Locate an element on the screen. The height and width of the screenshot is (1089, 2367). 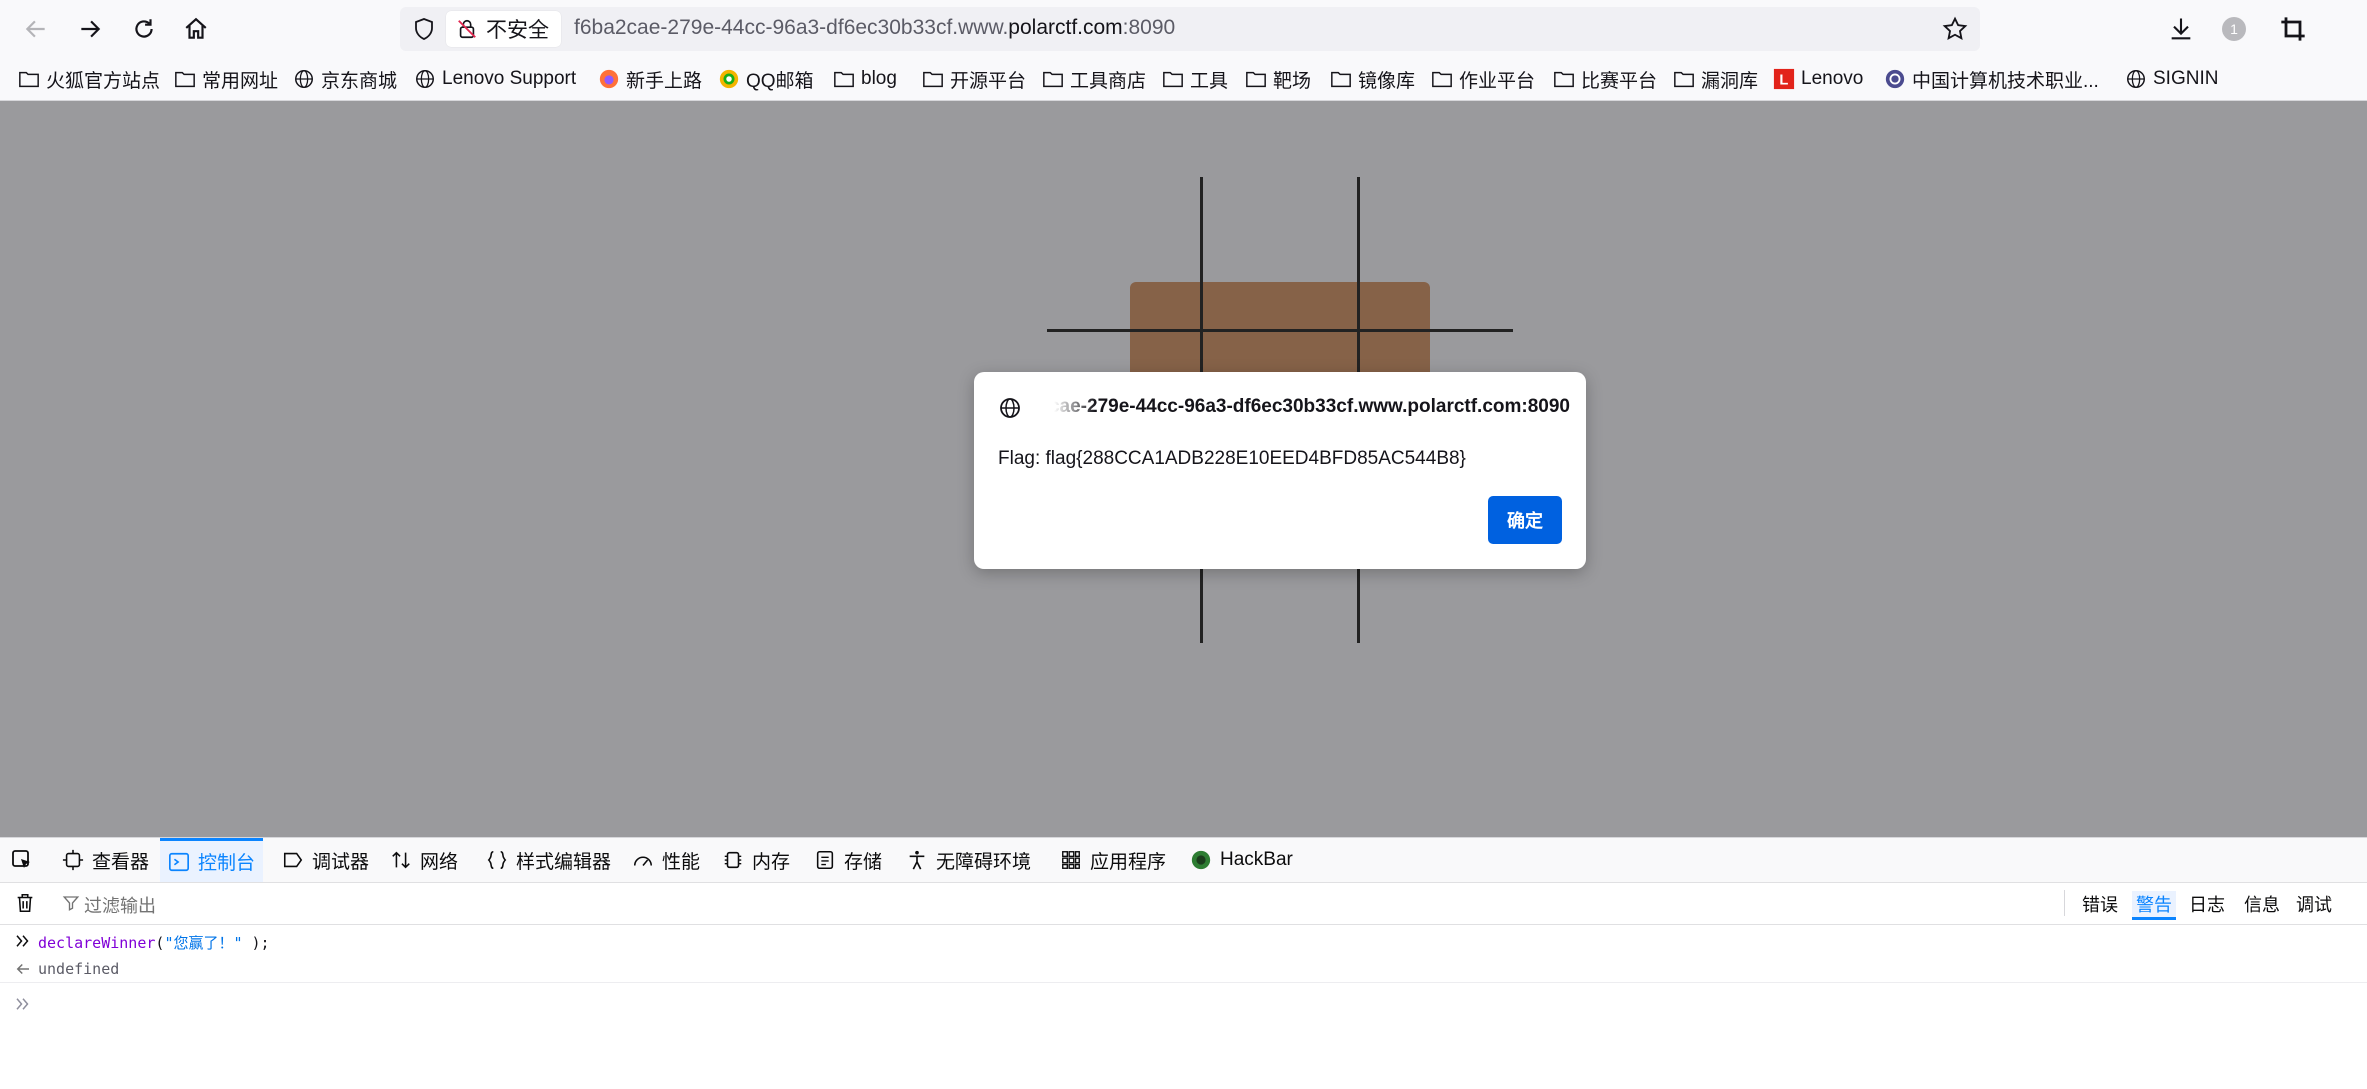
devtools-tab: 内存 is located at coordinates (756, 860).